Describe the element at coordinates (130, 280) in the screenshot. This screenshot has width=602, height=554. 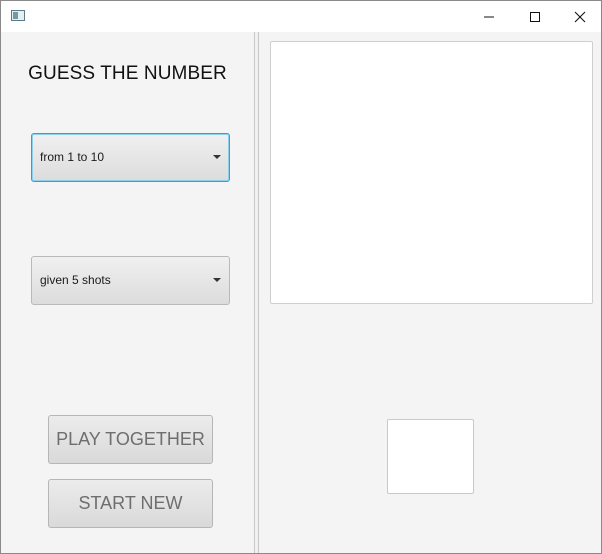
I see `shots-select: given 5 shots` at that location.